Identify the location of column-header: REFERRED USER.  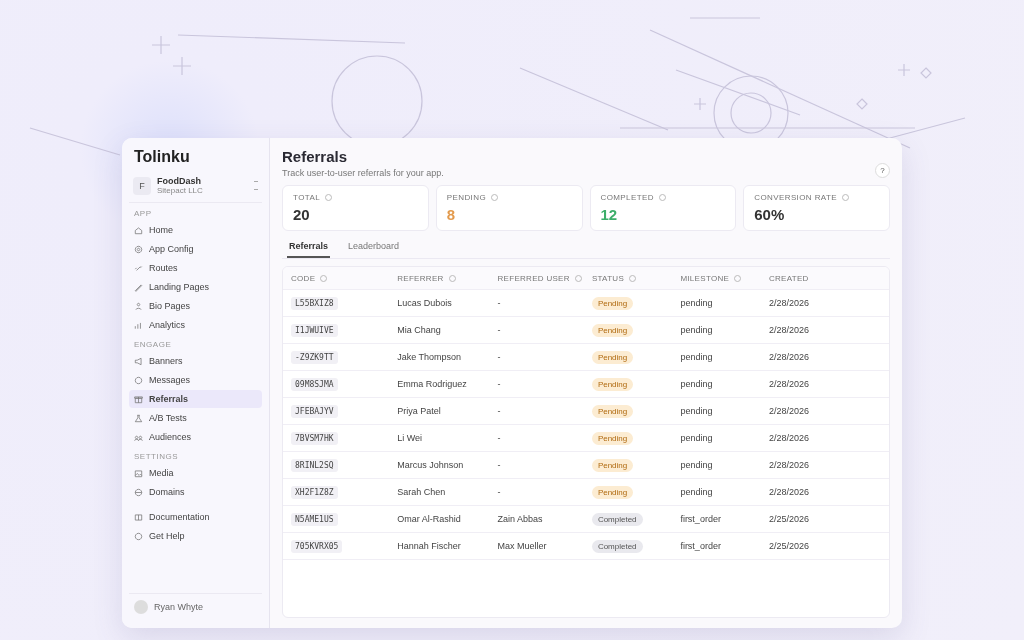
(533, 278).